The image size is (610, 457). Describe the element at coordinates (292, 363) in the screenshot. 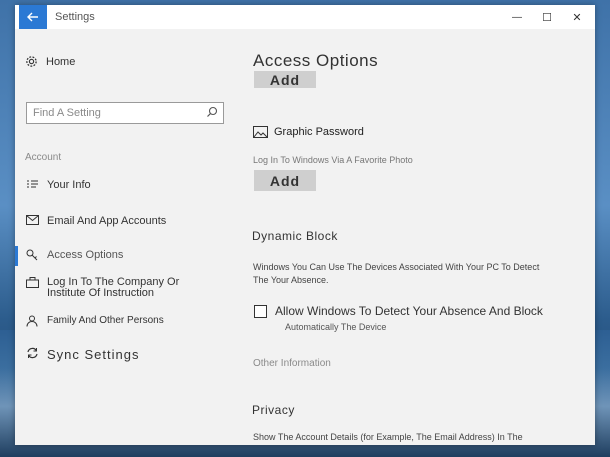

I see `other-information-link: Other Information` at that location.